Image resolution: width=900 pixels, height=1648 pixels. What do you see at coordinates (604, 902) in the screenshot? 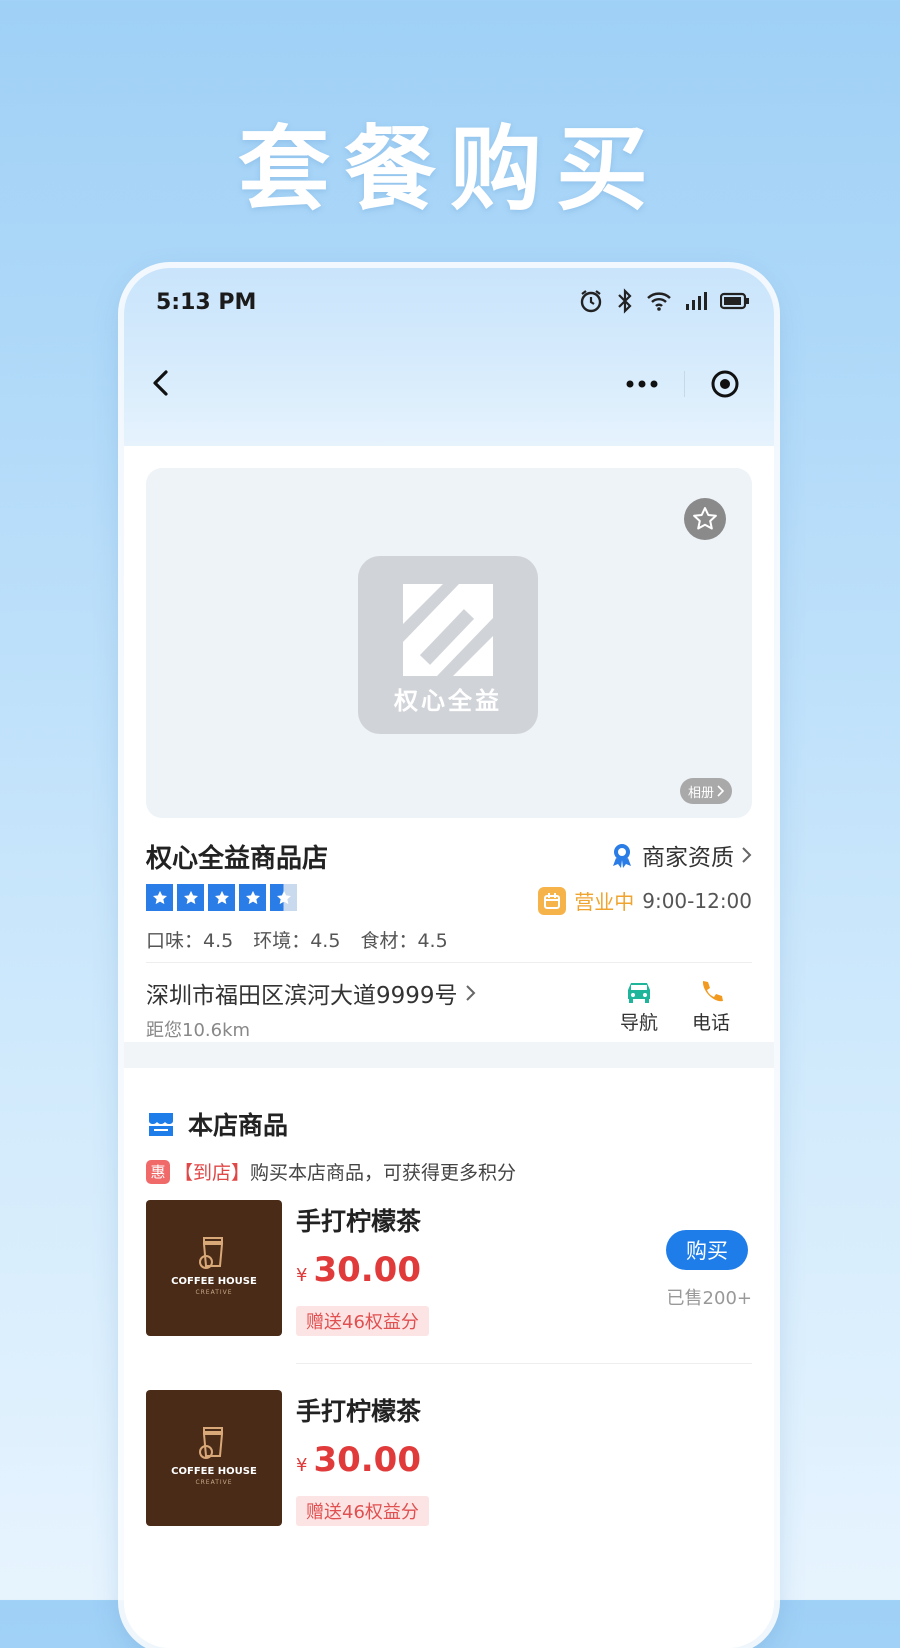
I see `open-status: 营业中` at bounding box center [604, 902].